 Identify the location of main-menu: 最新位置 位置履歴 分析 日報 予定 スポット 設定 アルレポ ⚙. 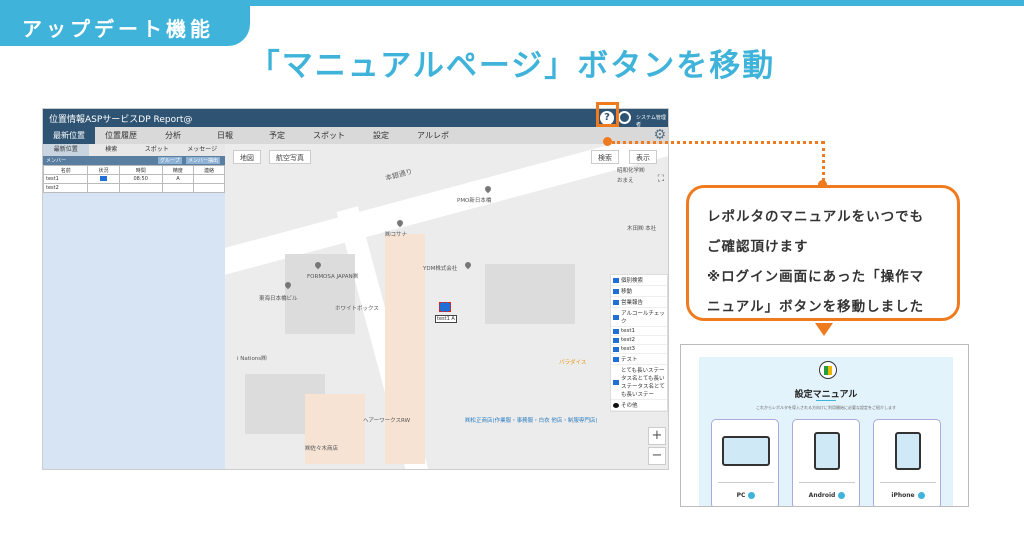
(355, 135).